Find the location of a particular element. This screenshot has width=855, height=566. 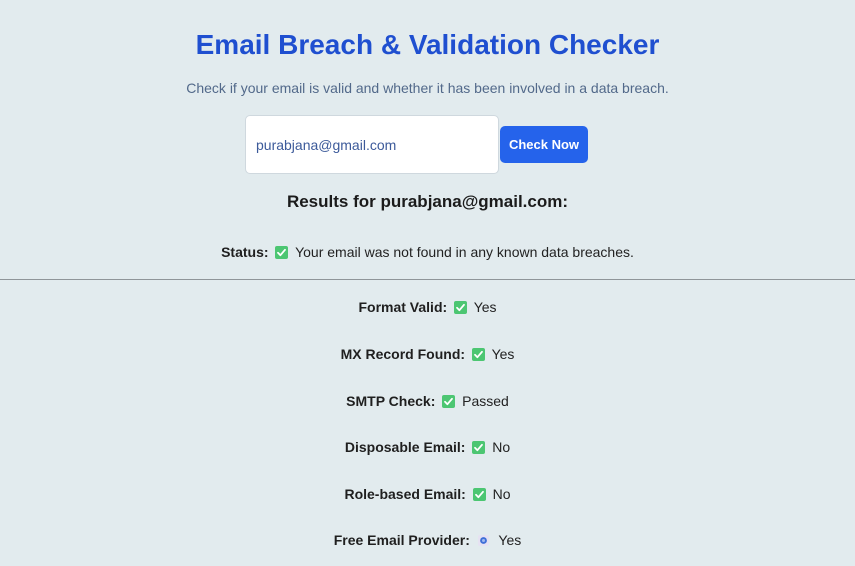

check-row-free-provider: Free Email Provider: Yes is located at coordinates (427, 540).